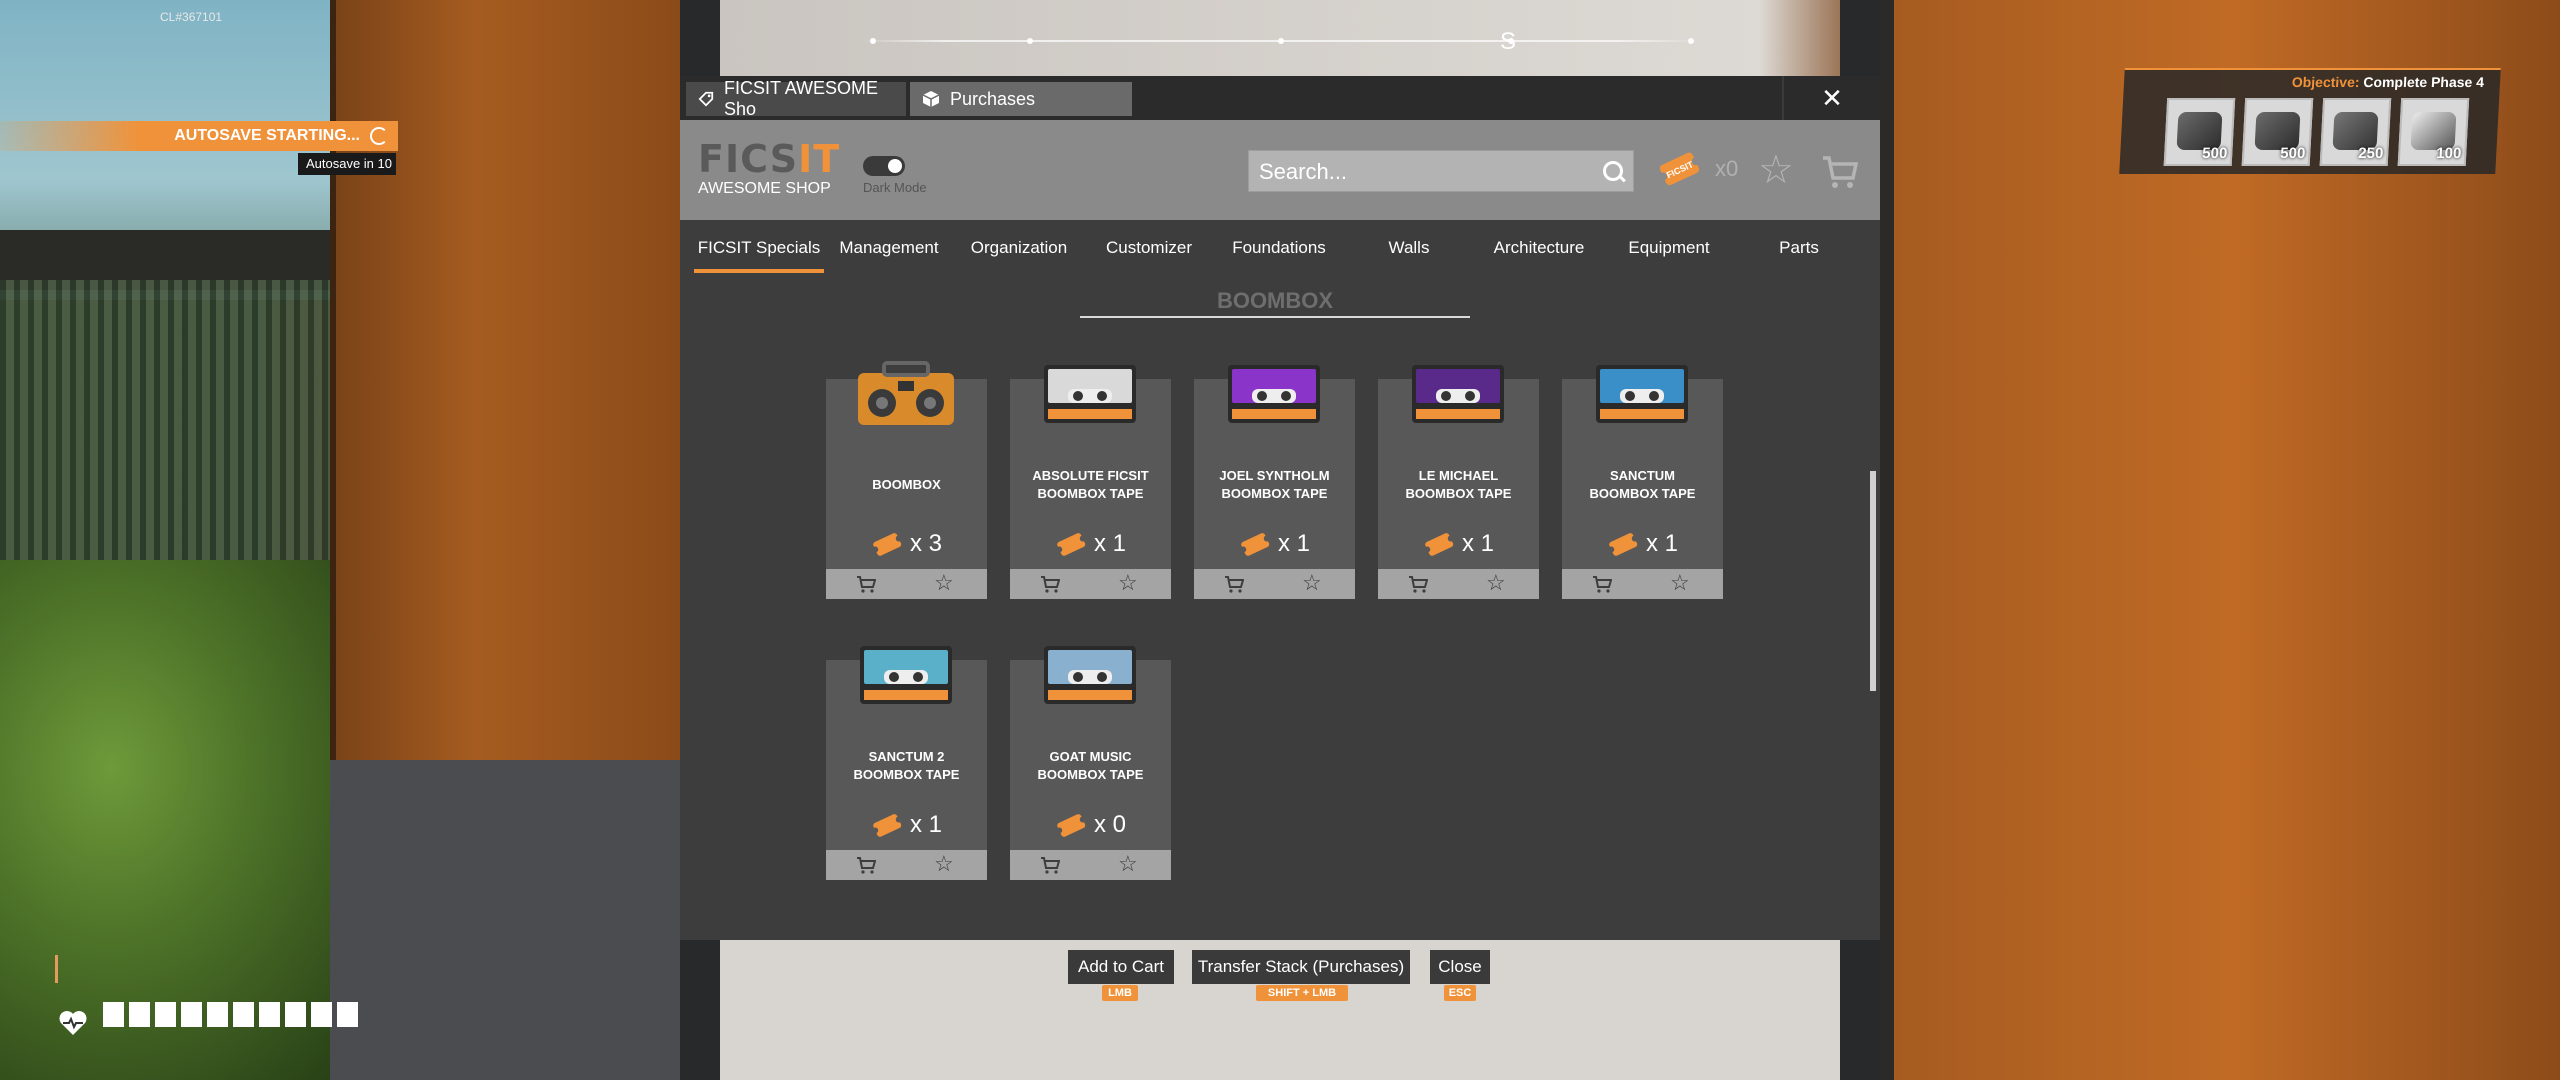  I want to click on compass-marker, so click(1281, 41).